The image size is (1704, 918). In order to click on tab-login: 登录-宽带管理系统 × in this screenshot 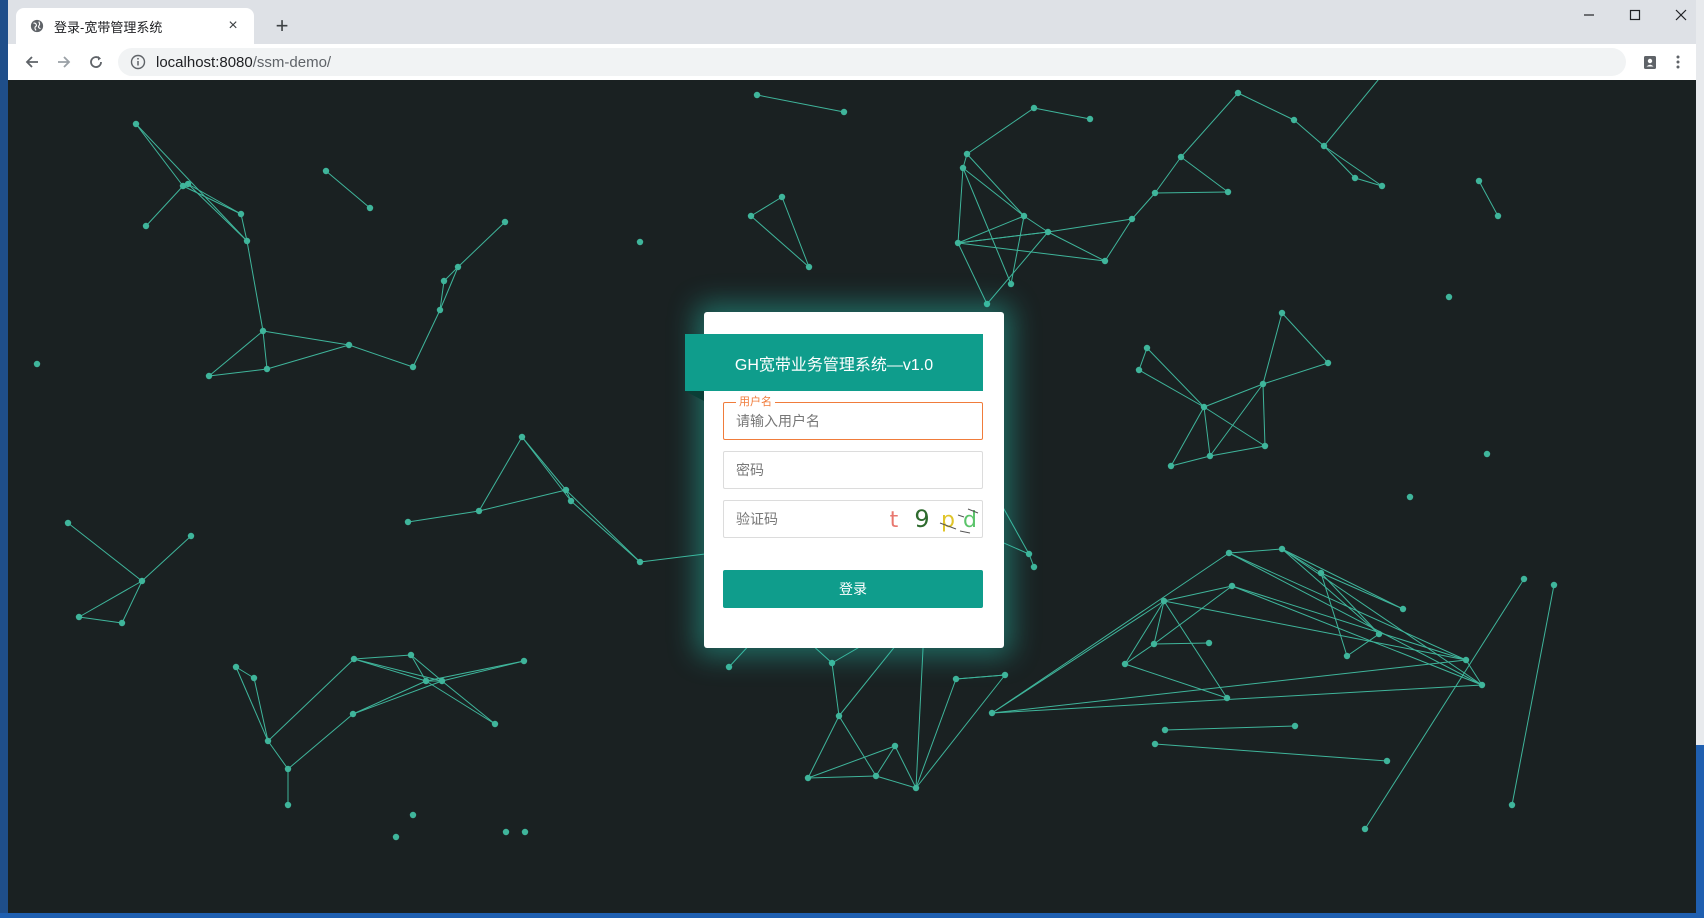, I will do `click(135, 26)`.